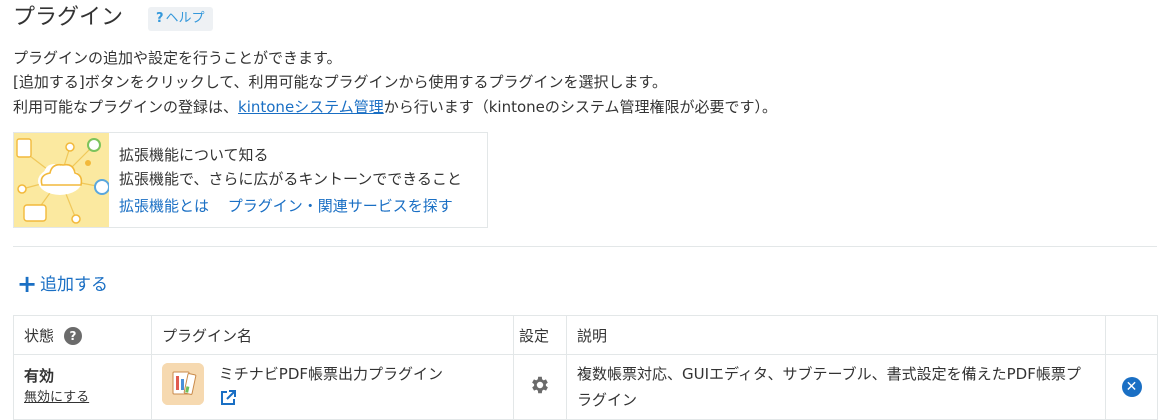 The width and height of the screenshot is (1160, 420). What do you see at coordinates (228, 400) in the screenshot?
I see `external-link-icon` at bounding box center [228, 400].